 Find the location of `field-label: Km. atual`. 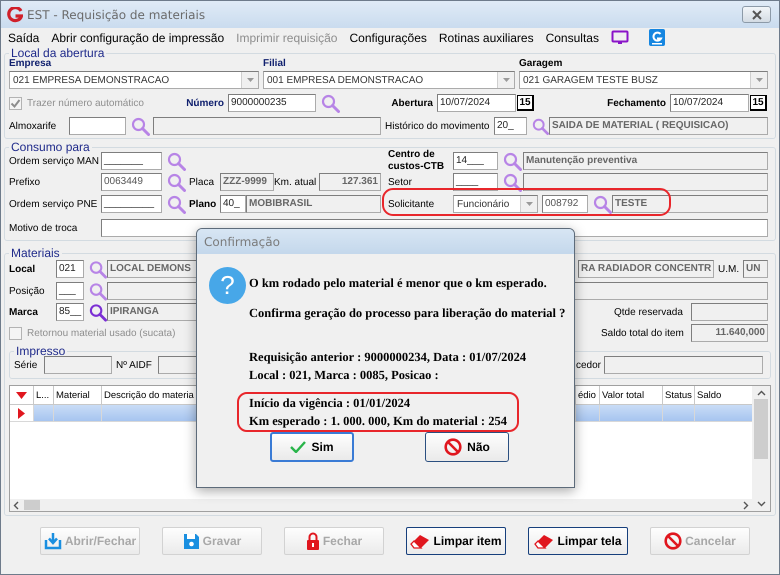

field-label: Km. atual is located at coordinates (296, 182).